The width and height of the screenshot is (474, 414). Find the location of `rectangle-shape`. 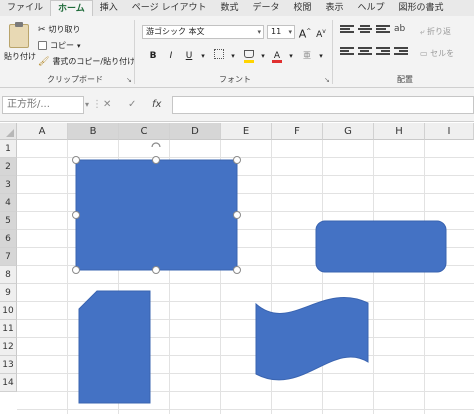

rectangle-shape is located at coordinates (156, 215).